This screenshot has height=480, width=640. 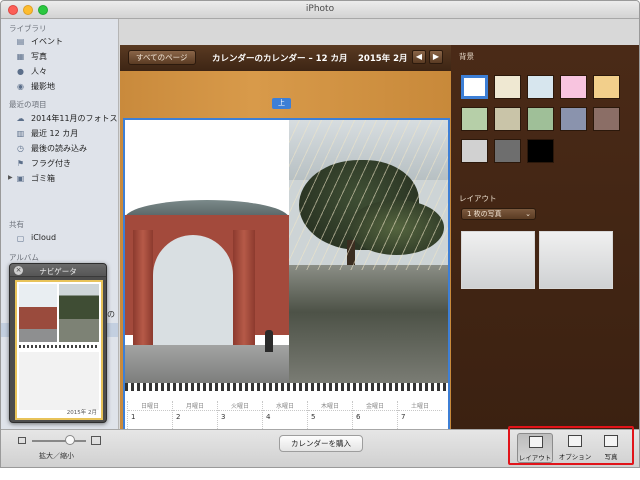 What do you see at coordinates (59, 381) in the screenshot?
I see `navigator-grid` at bounding box center [59, 381].